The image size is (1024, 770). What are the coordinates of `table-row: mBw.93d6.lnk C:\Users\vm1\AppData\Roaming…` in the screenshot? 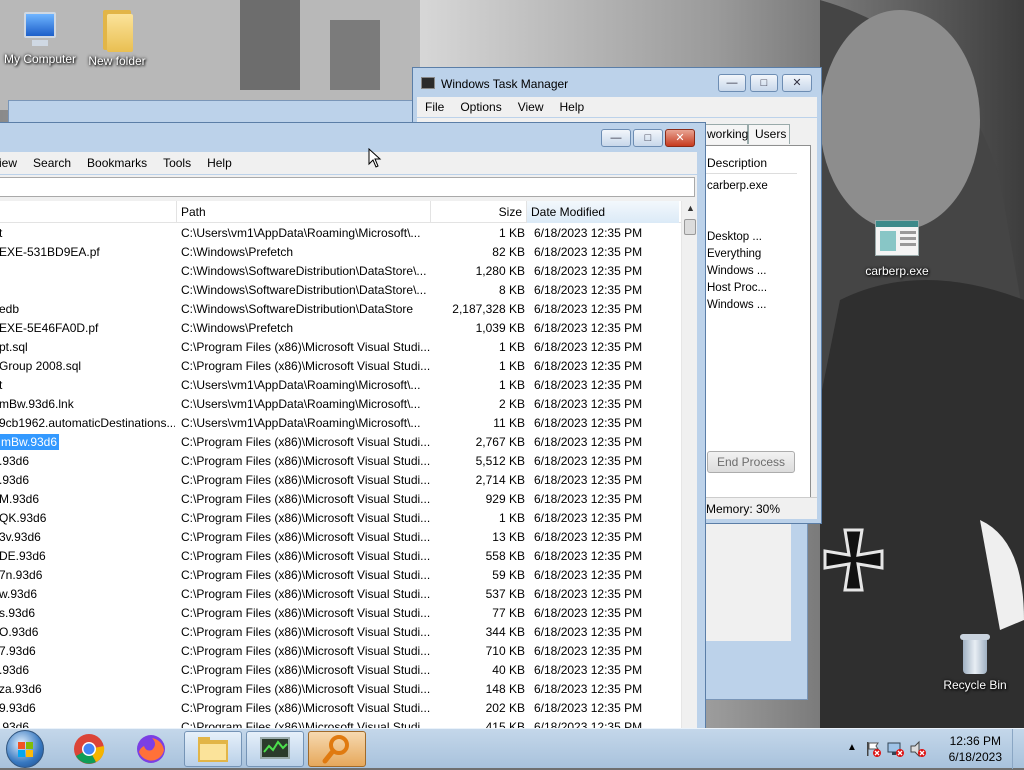 It's located at (340, 404).